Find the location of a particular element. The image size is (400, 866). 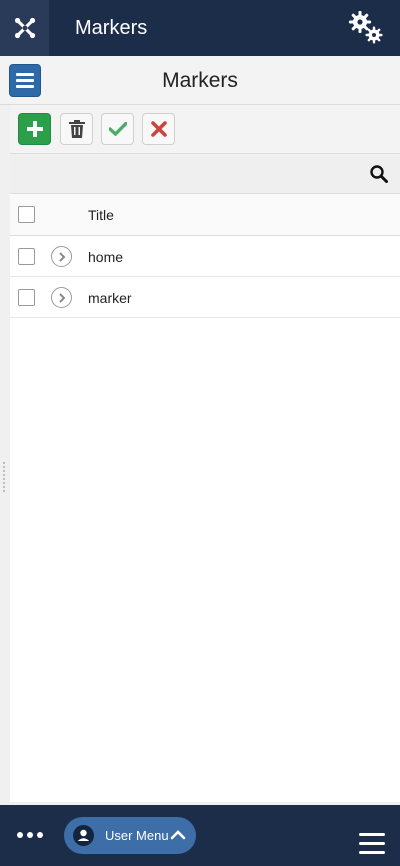

app-title: Markers is located at coordinates (111, 28).